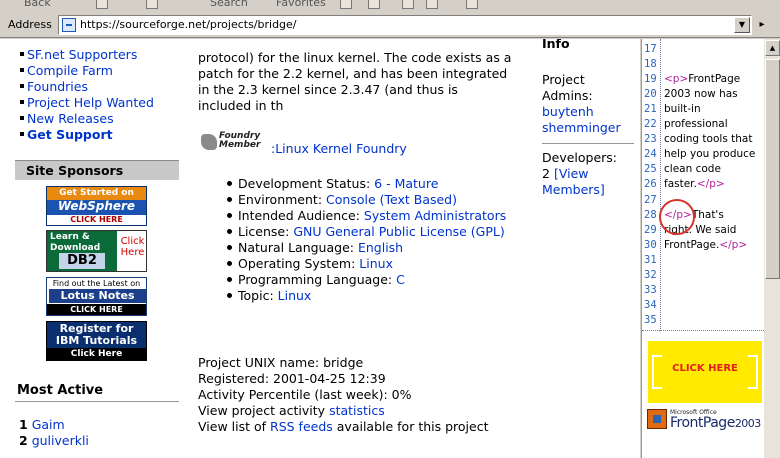 This screenshot has height=458, width=780. What do you see at coordinates (102, 4) in the screenshot?
I see `forward-icon` at bounding box center [102, 4].